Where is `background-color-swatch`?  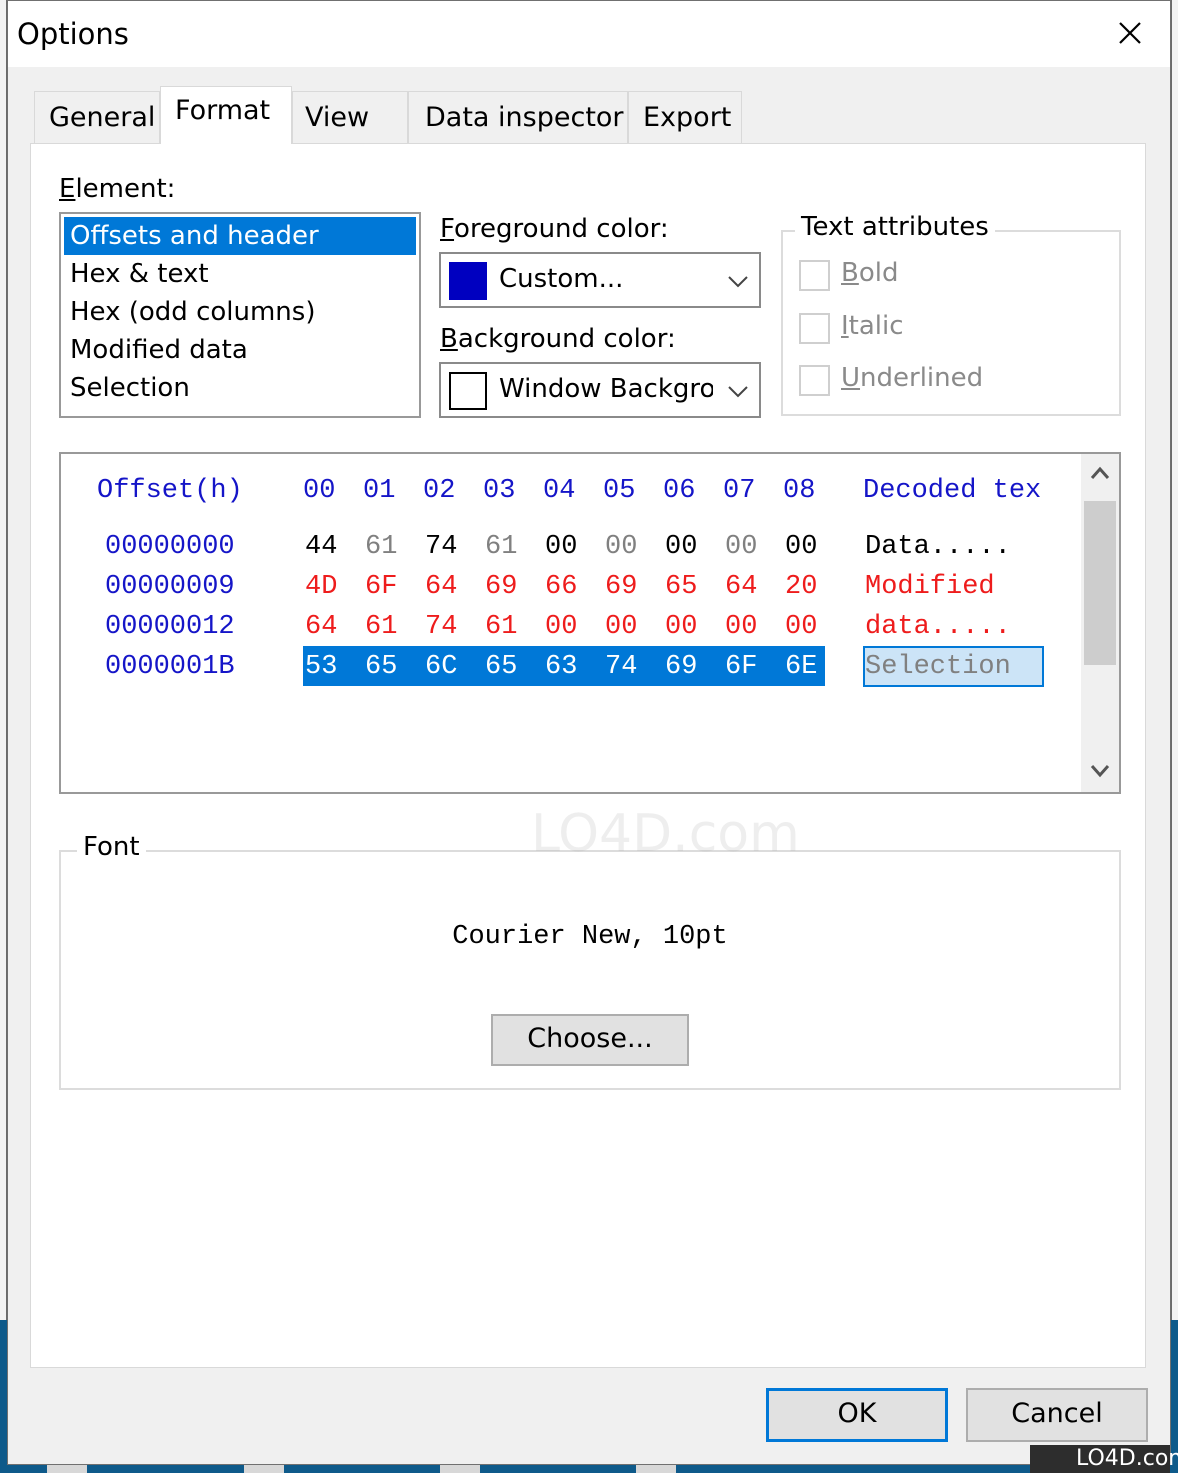
background-color-swatch is located at coordinates (468, 391).